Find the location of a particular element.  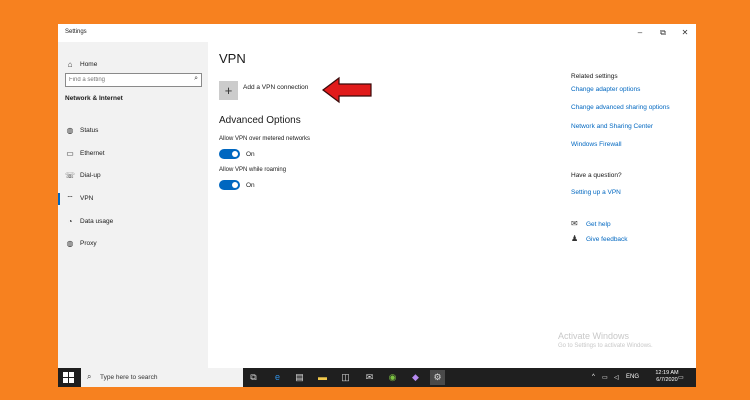

sidebar-item-home: ⌂ Home is located at coordinates (133, 65).